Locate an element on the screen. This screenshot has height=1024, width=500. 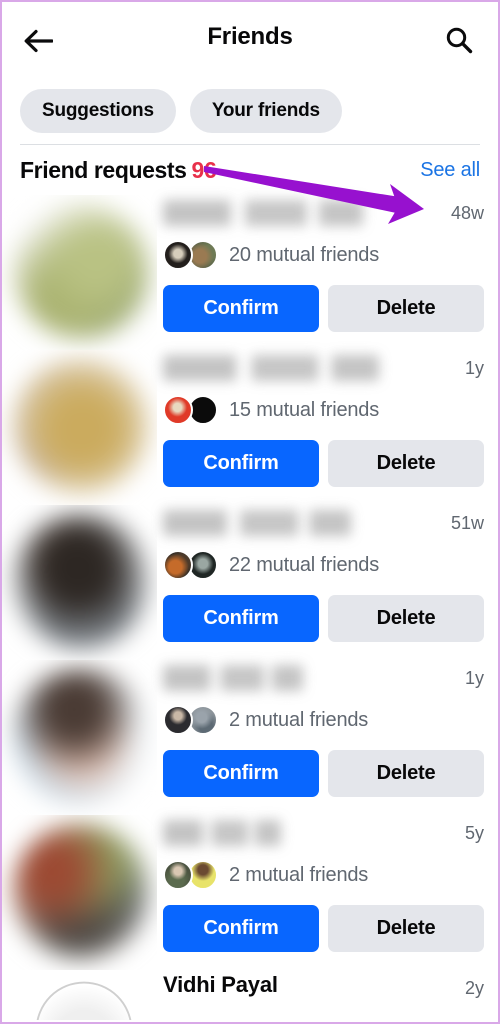
request-body: 1y 2 mutual friends Confirm Delete is located at coordinates (327, 737).